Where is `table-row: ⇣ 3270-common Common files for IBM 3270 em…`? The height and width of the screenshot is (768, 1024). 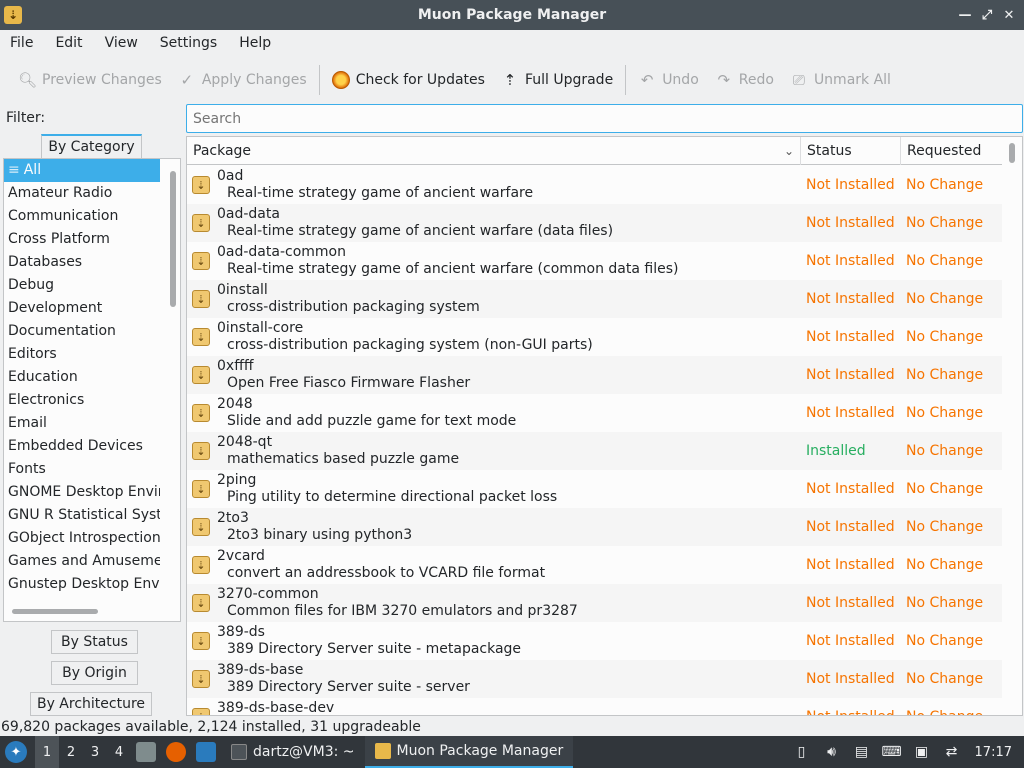 table-row: ⇣ 3270-common Common files for IBM 3270 em… is located at coordinates (594, 603).